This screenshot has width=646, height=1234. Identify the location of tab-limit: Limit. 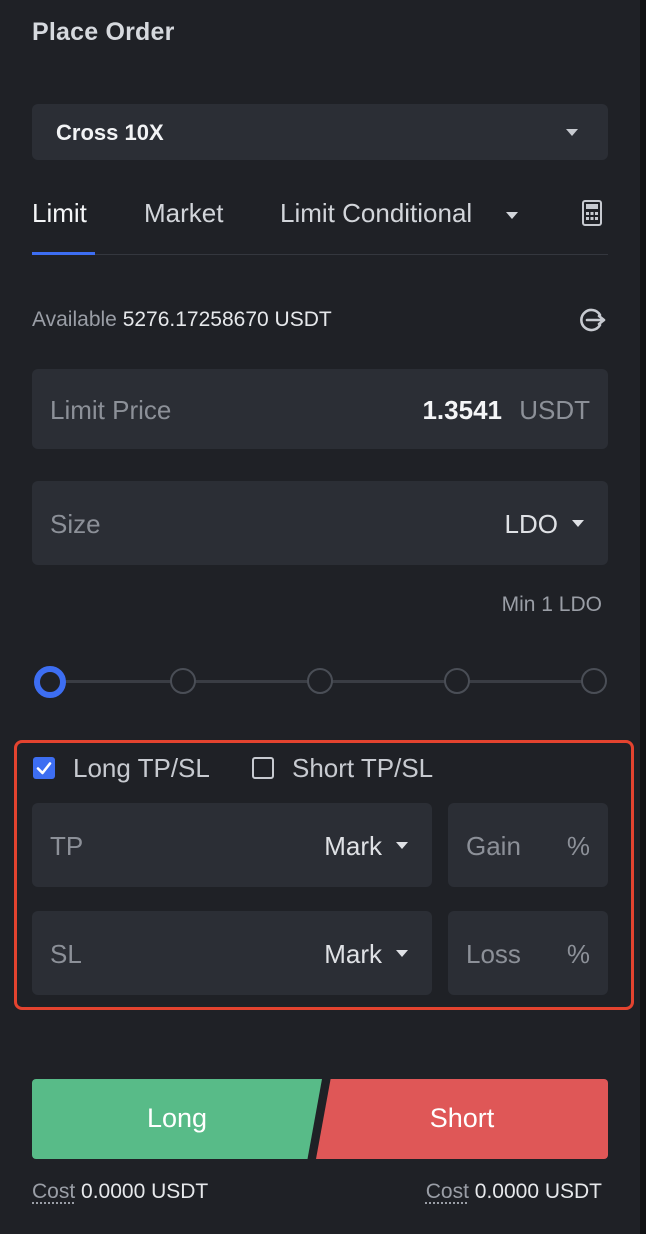
(59, 213).